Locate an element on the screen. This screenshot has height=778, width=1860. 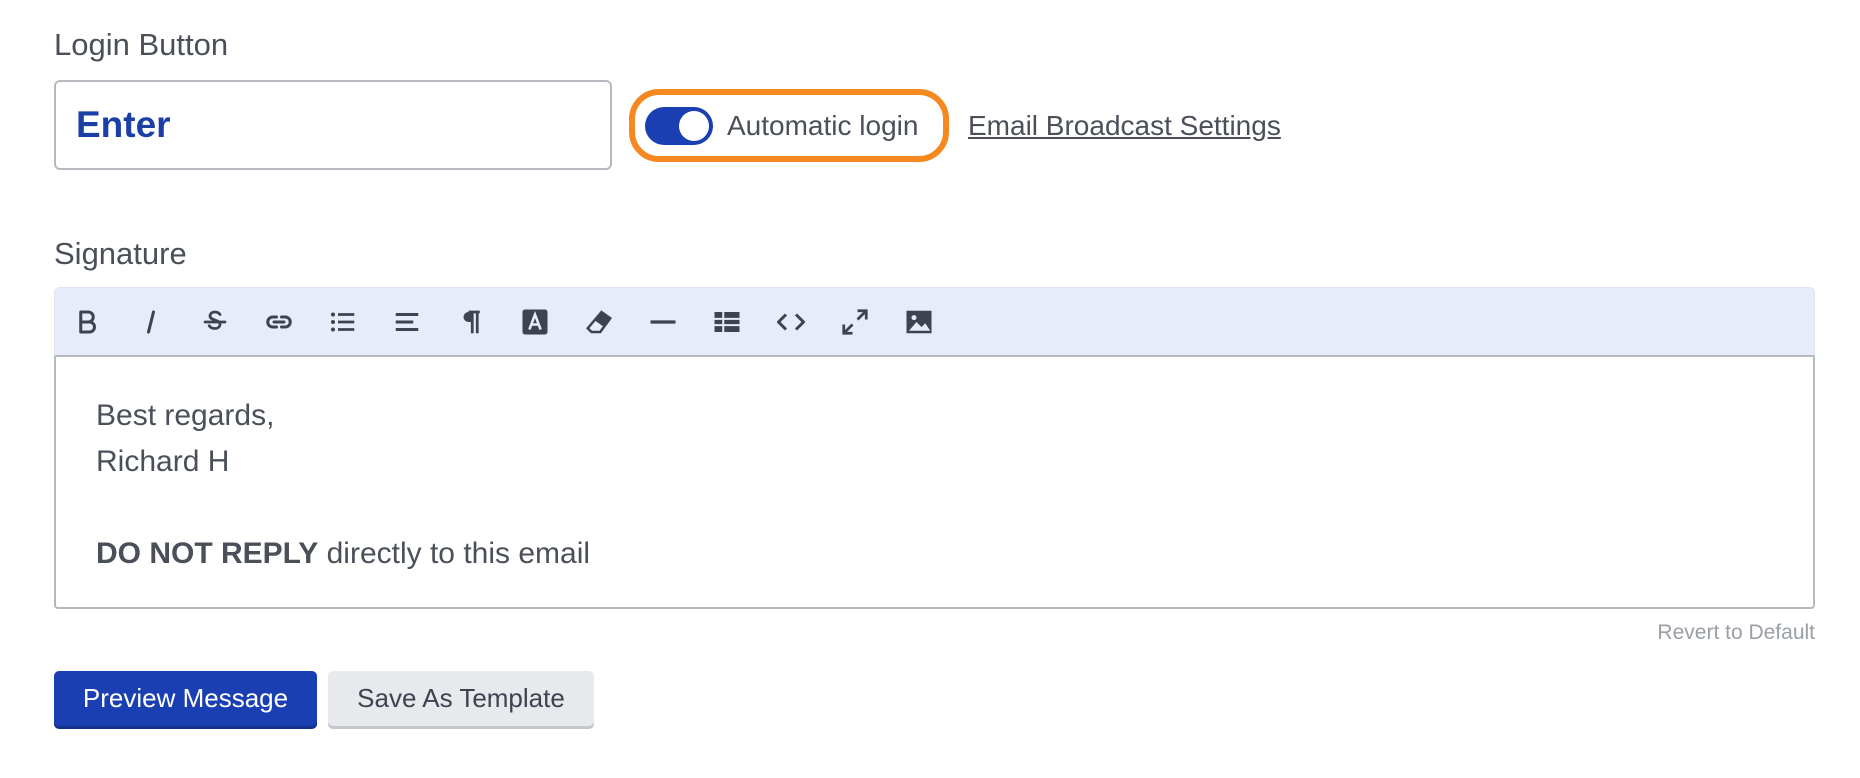
warning-text: directly to this email is located at coordinates (454, 553).